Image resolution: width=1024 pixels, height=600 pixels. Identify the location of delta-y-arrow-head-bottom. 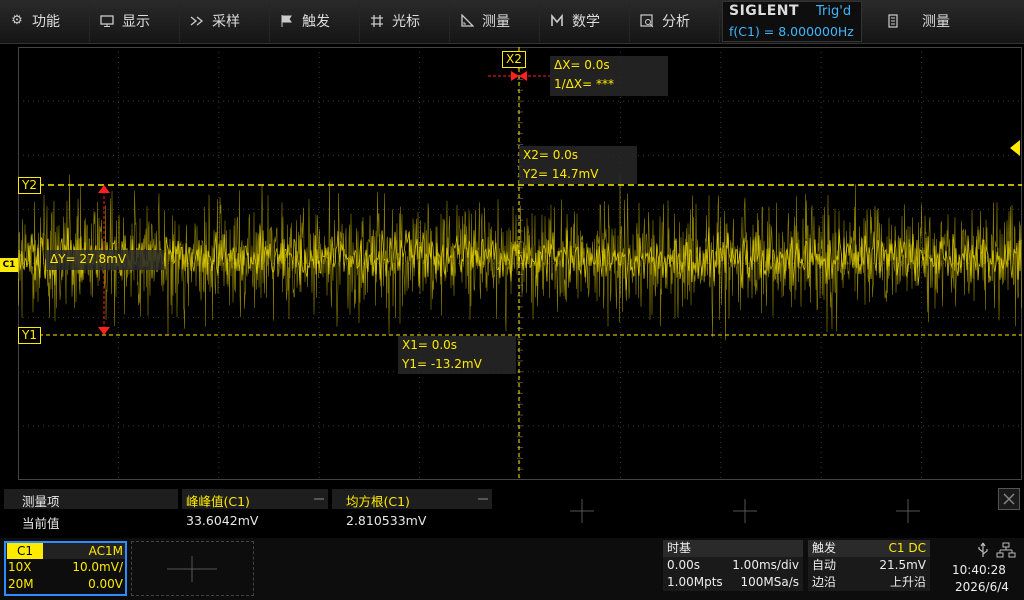
(104, 331).